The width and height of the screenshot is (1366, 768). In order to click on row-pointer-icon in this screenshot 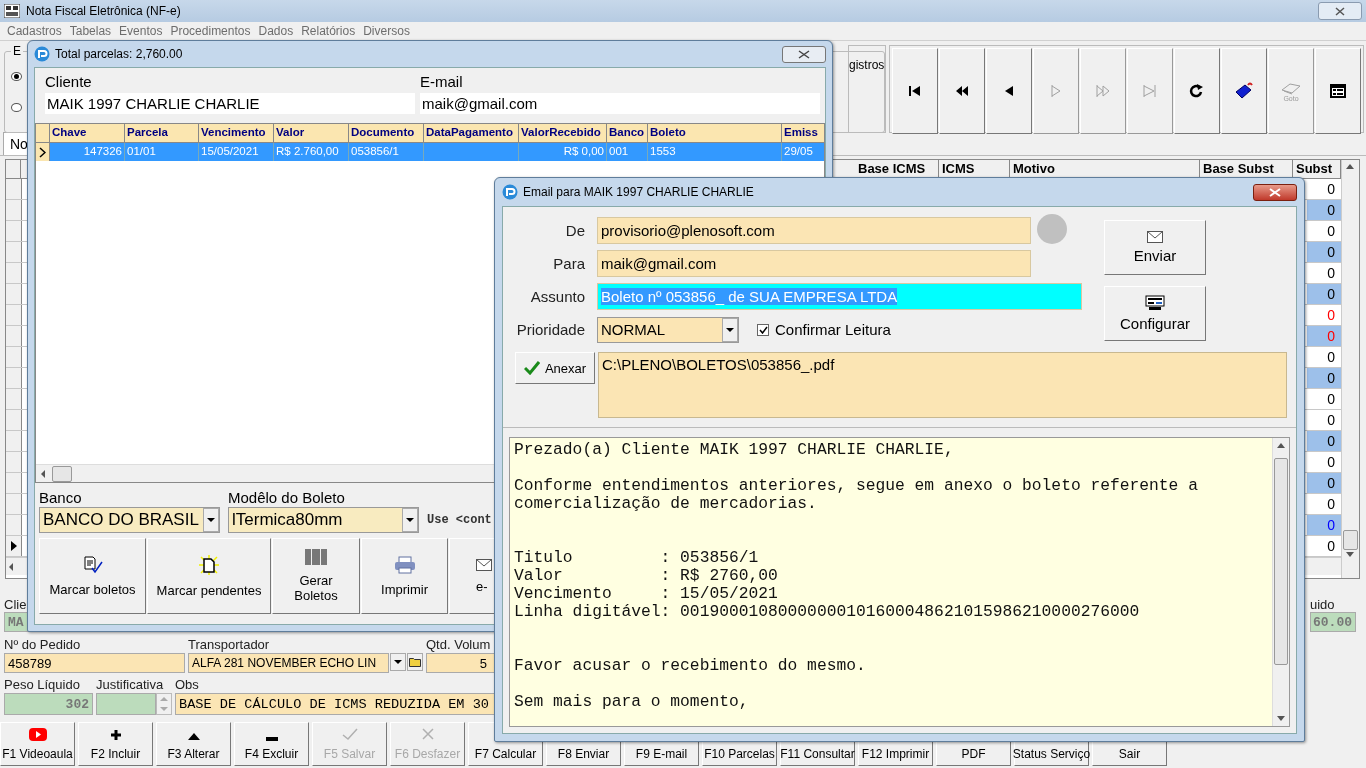, I will do `click(42, 152)`.